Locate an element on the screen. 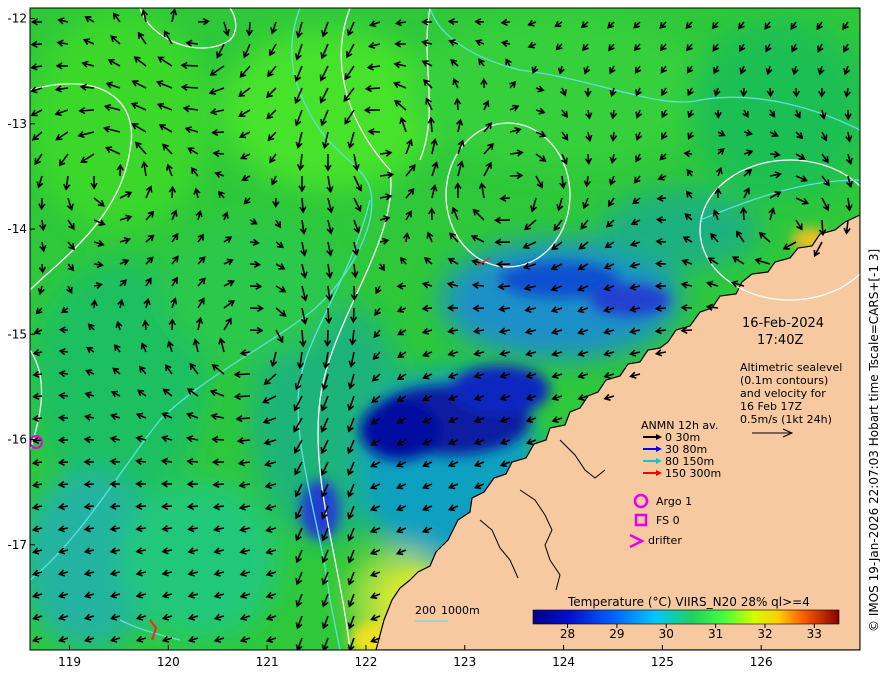 The height and width of the screenshot is (680, 880). drifter-legend-label: drifter is located at coordinates (665, 540).